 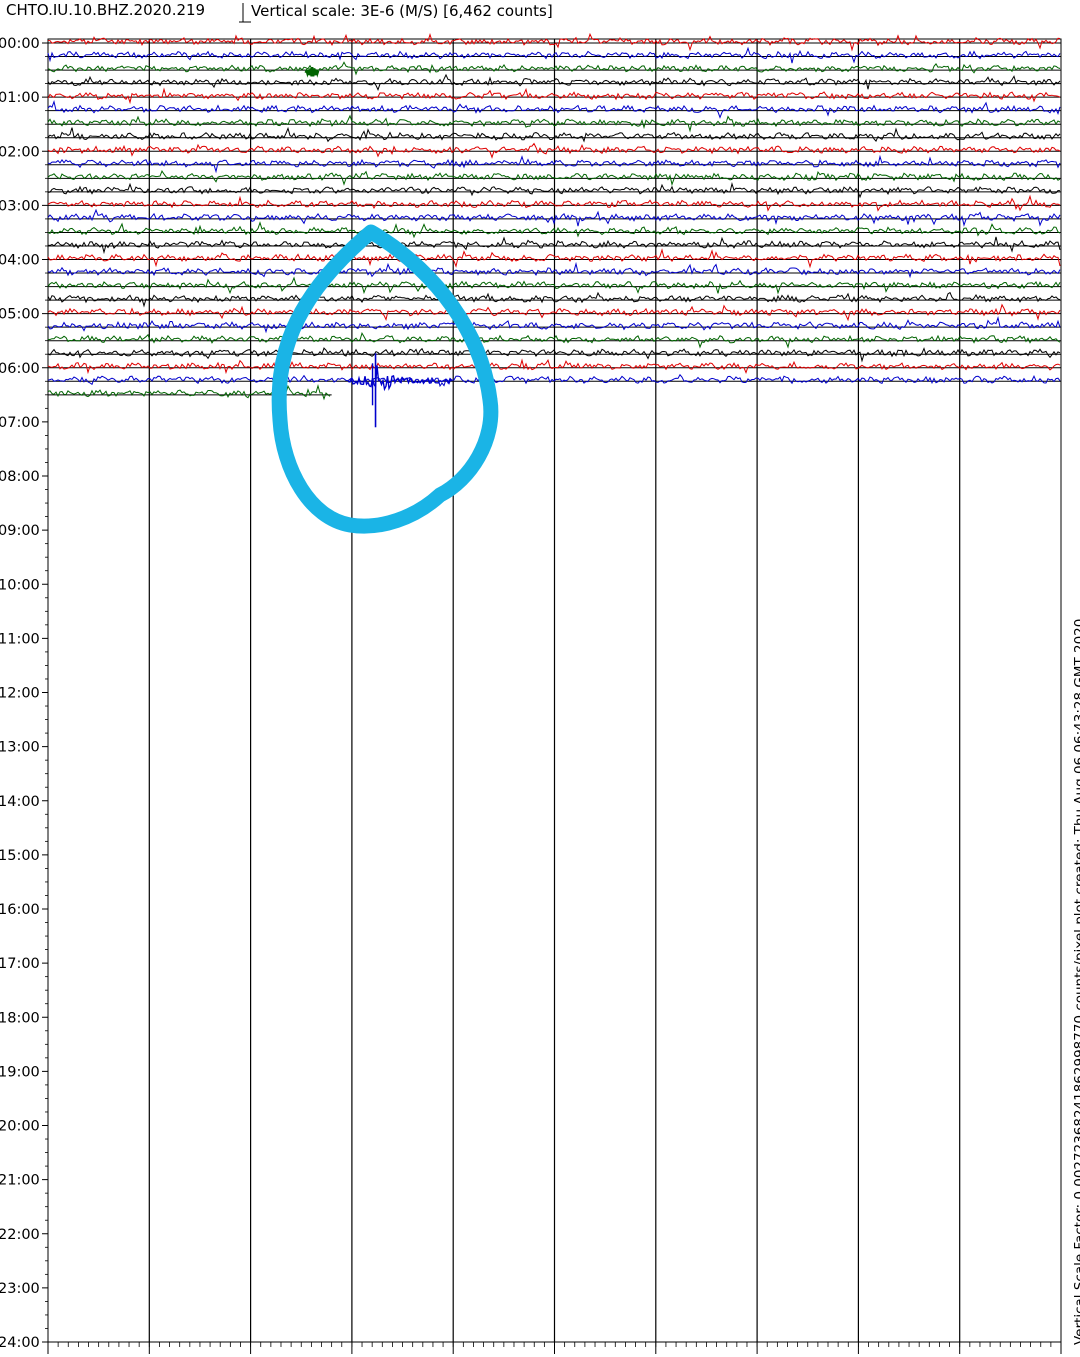 I want to click on hour-label: 18:00, so click(x=20, y=1018).